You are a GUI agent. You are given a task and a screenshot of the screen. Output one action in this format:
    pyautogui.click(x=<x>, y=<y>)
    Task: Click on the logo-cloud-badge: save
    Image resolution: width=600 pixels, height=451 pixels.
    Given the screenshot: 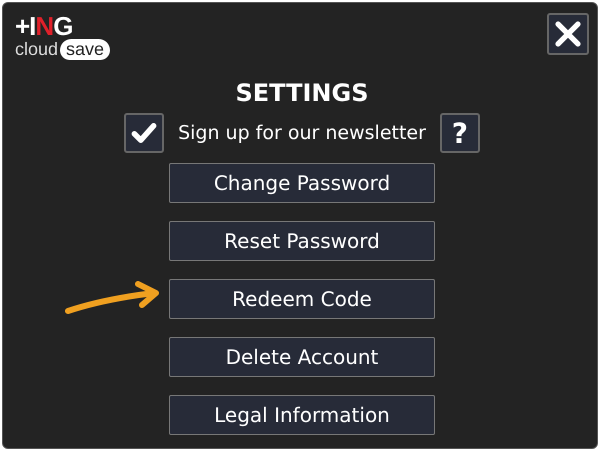 What is the action you would take?
    pyautogui.click(x=85, y=49)
    